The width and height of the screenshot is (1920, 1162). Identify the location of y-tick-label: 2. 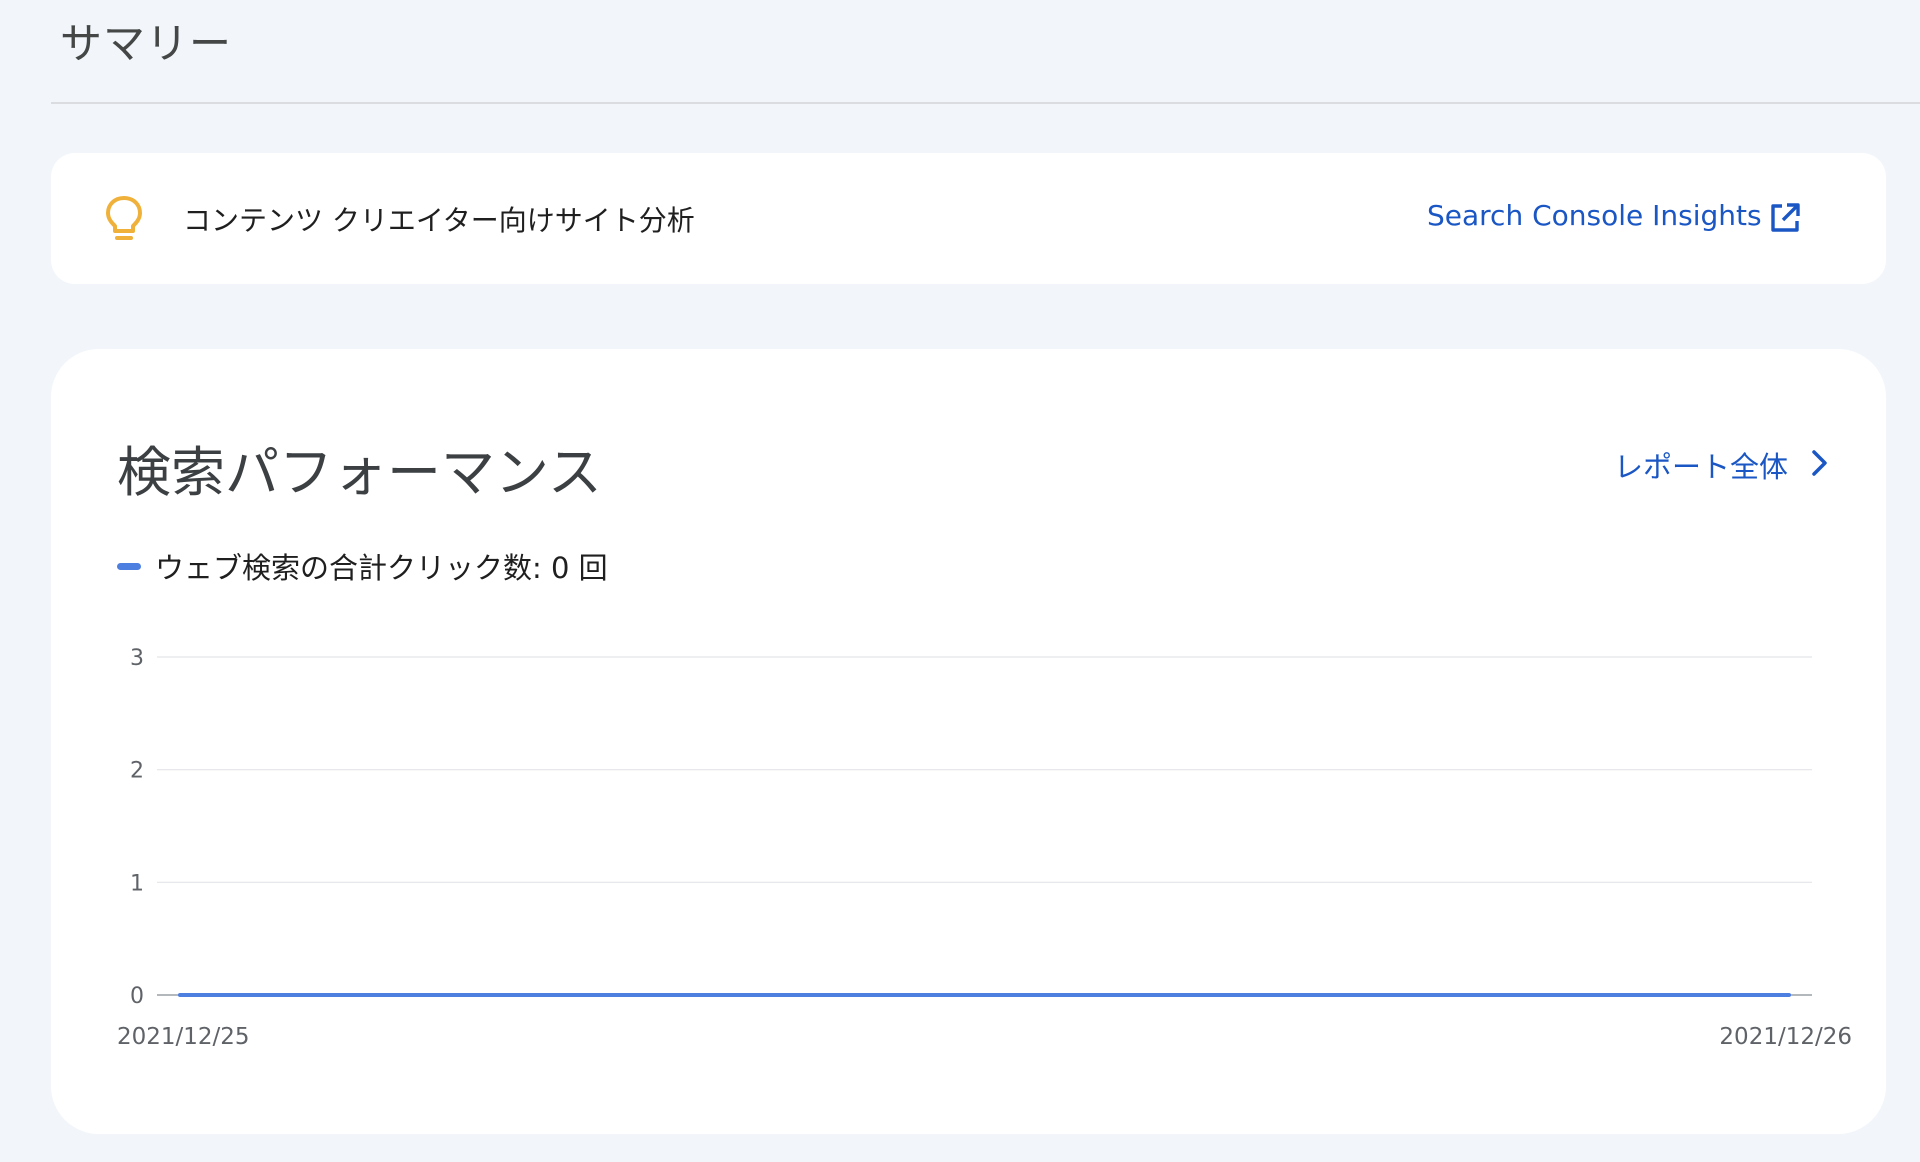
(137, 771).